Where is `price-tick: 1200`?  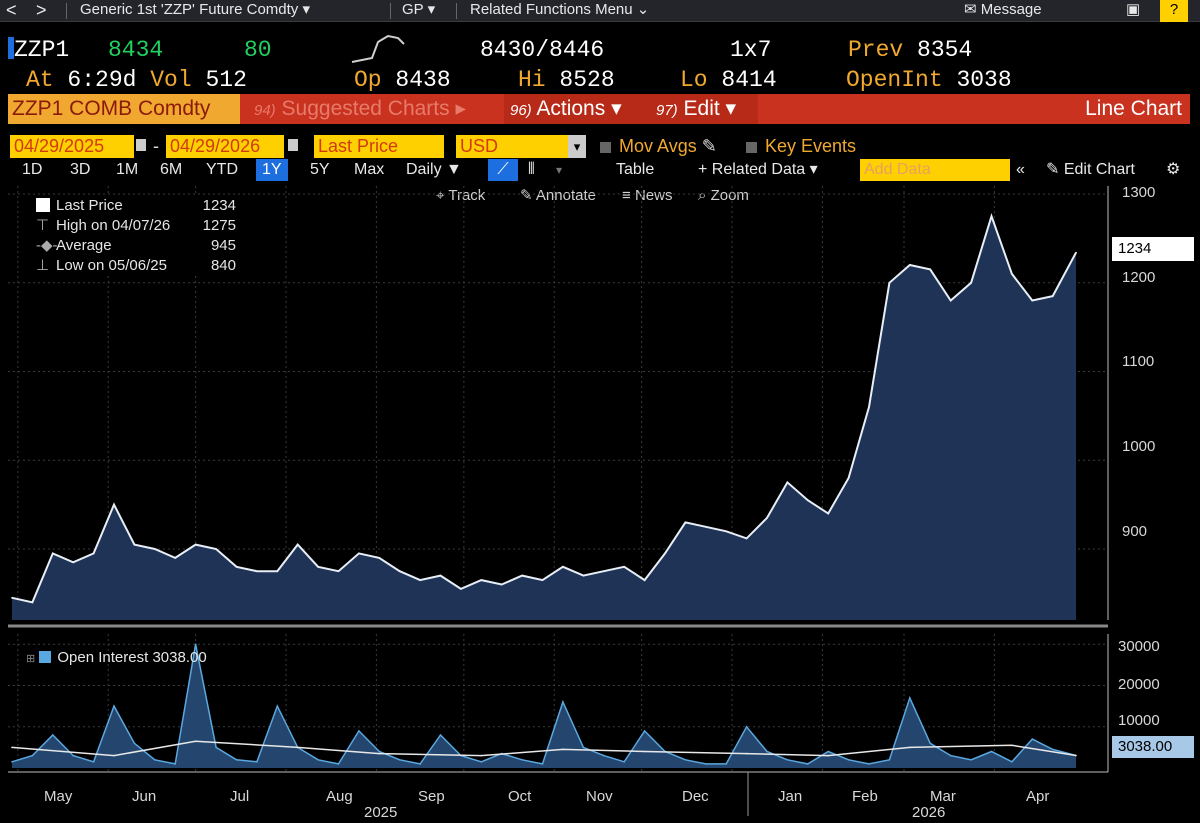 price-tick: 1200 is located at coordinates (1139, 277).